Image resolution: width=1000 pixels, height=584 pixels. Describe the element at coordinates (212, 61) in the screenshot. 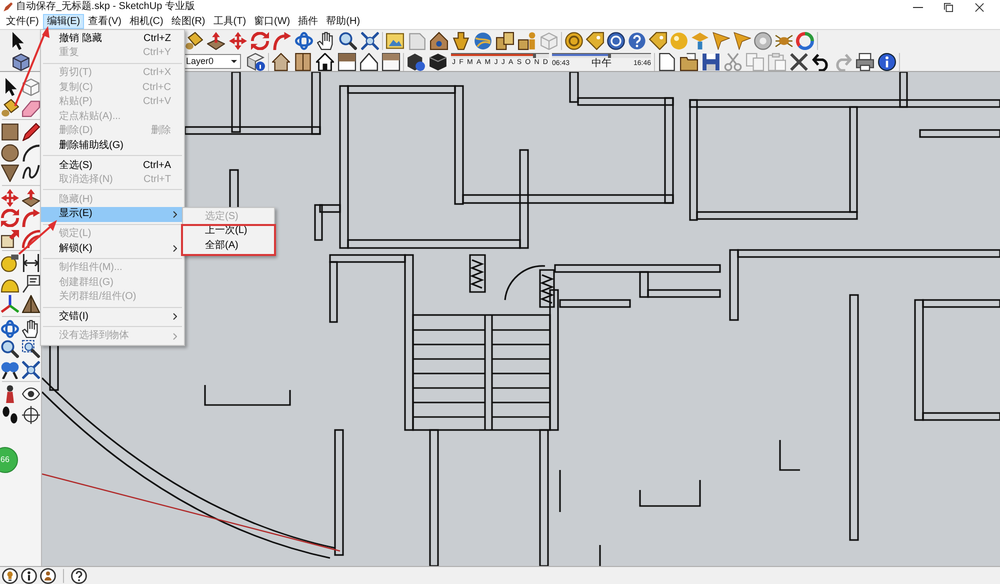

I see `layer-dropdown: Layer0` at that location.